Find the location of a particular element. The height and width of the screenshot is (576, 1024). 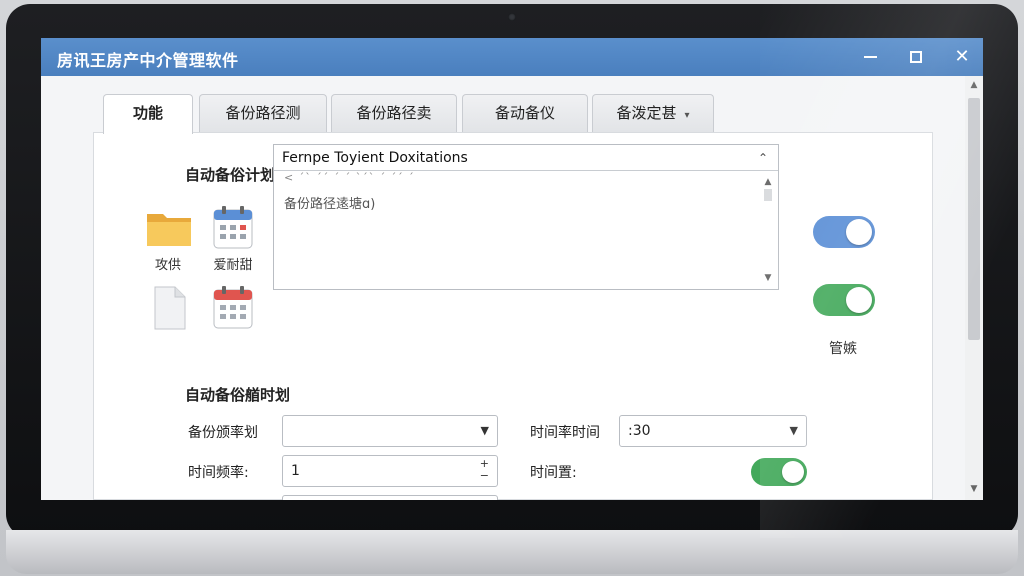

tab-backup-path-test: 备份路径测 is located at coordinates (263, 113).